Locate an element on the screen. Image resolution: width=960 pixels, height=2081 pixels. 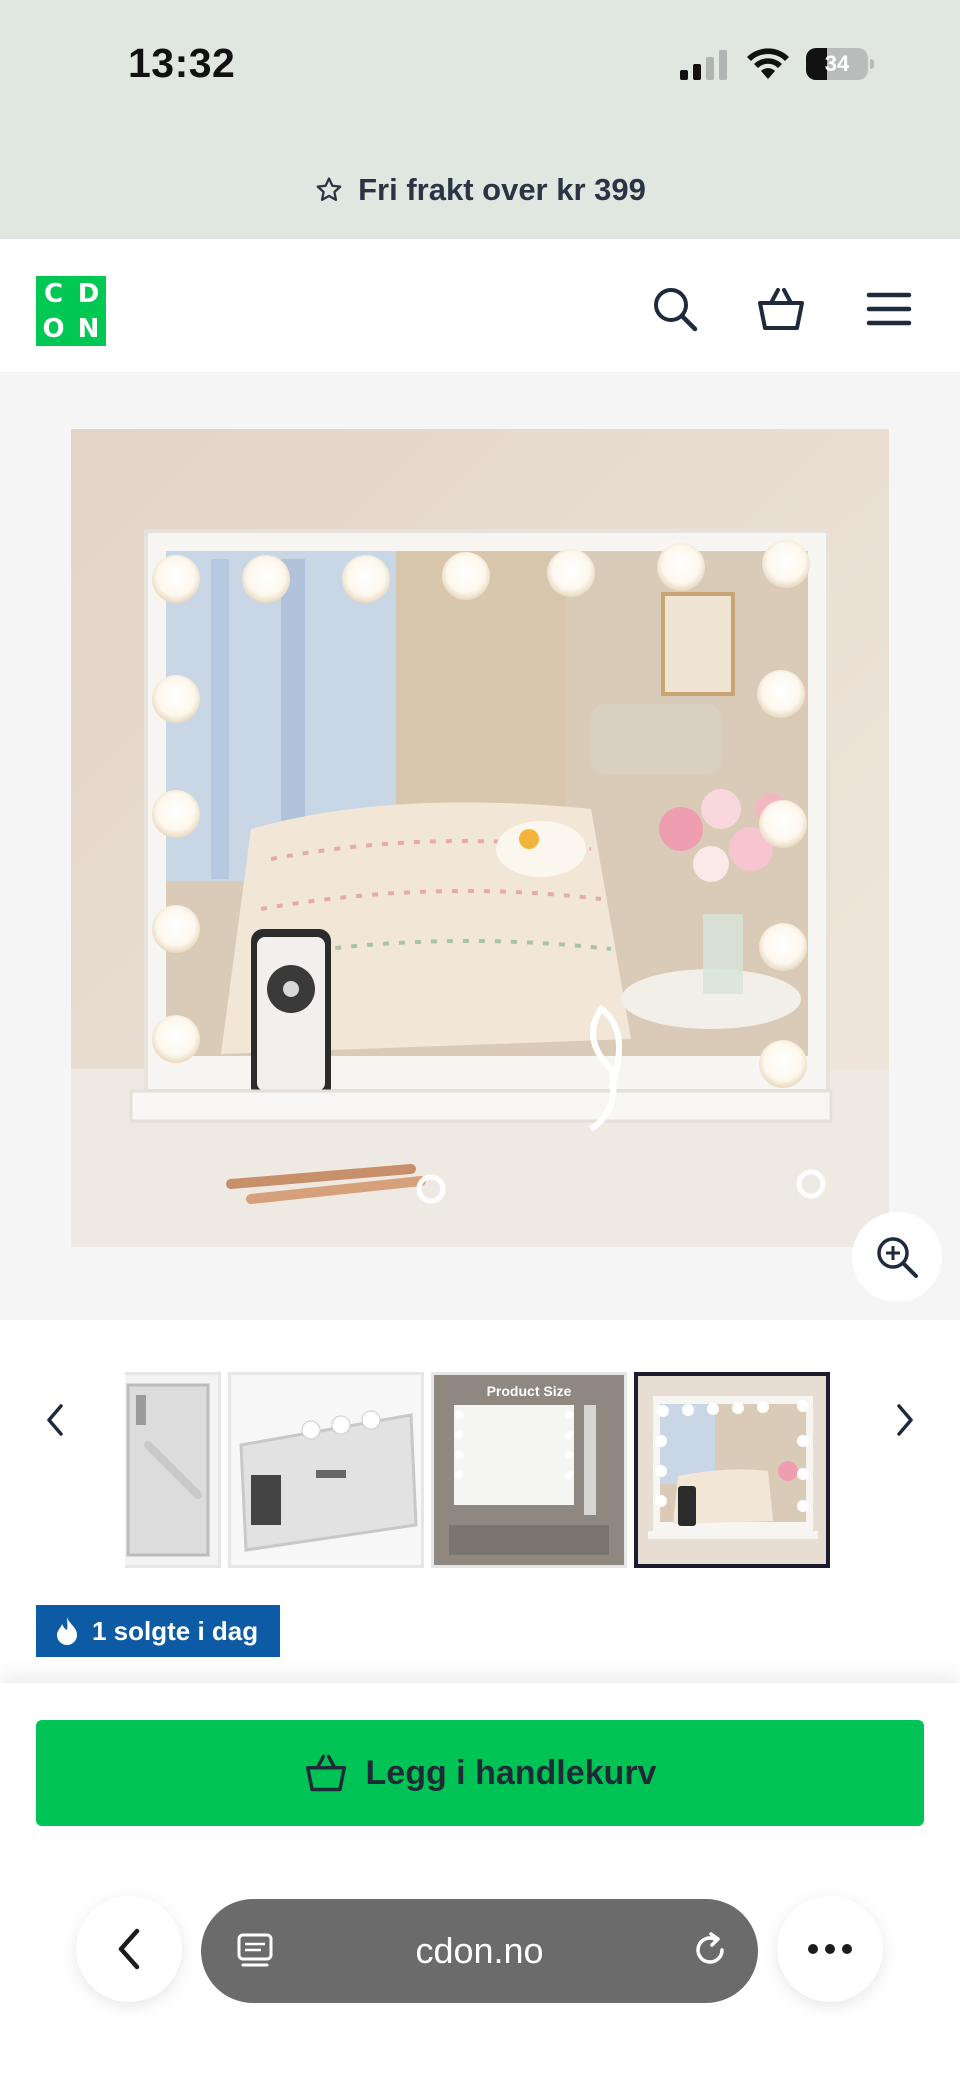
reader-mode-icon is located at coordinates (255, 1951).